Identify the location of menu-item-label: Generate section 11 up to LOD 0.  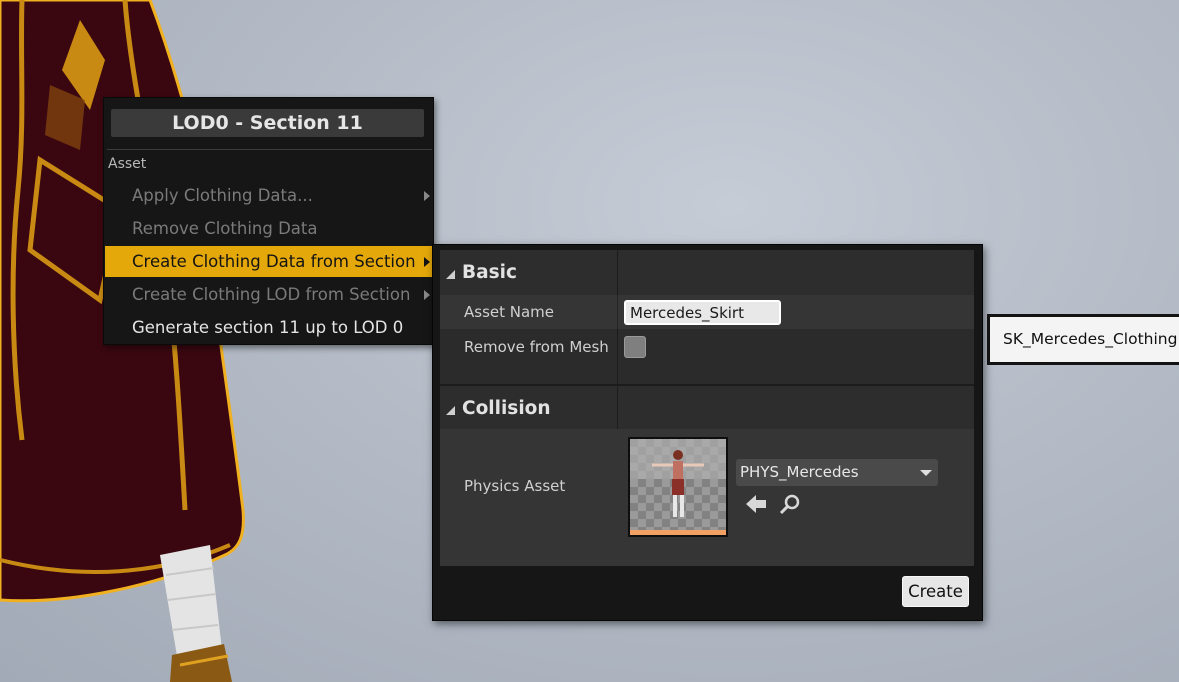
(268, 327).